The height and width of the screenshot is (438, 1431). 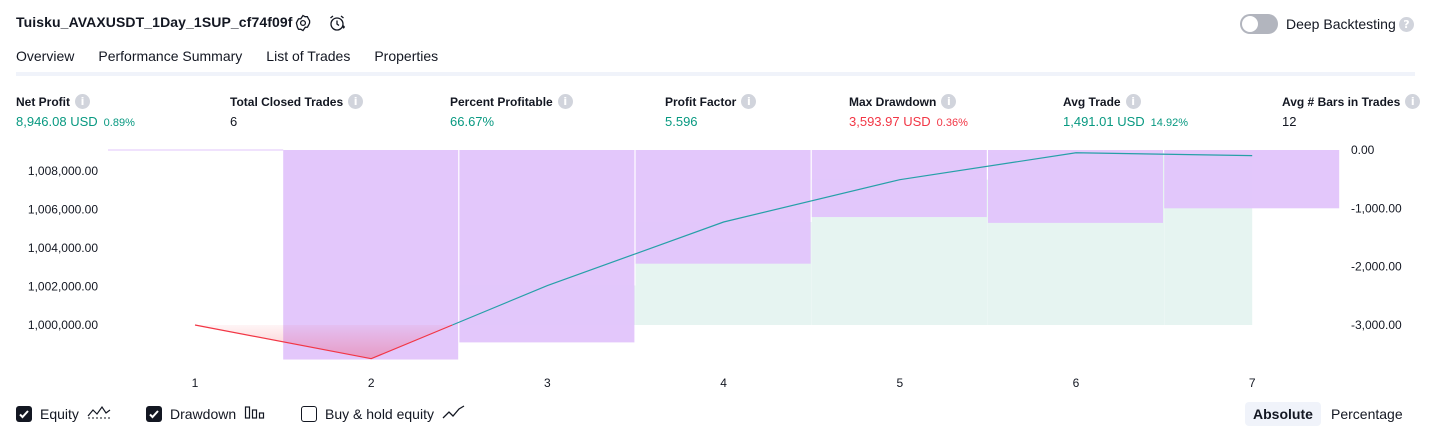 What do you see at coordinates (170, 61) in the screenshot?
I see `tab-performance-summary: Performance Summary` at bounding box center [170, 61].